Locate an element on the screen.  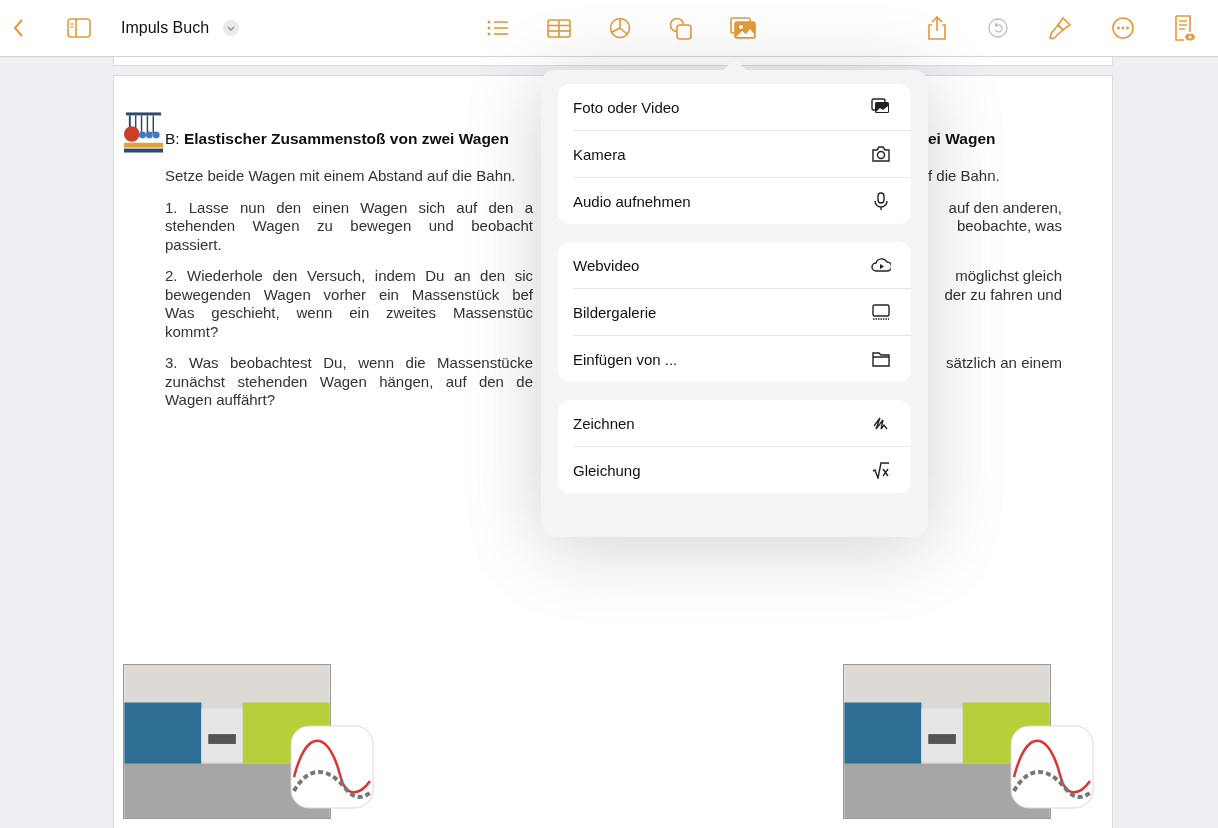
paragraph: sätzlich an einem is located at coordinates (1003, 363).